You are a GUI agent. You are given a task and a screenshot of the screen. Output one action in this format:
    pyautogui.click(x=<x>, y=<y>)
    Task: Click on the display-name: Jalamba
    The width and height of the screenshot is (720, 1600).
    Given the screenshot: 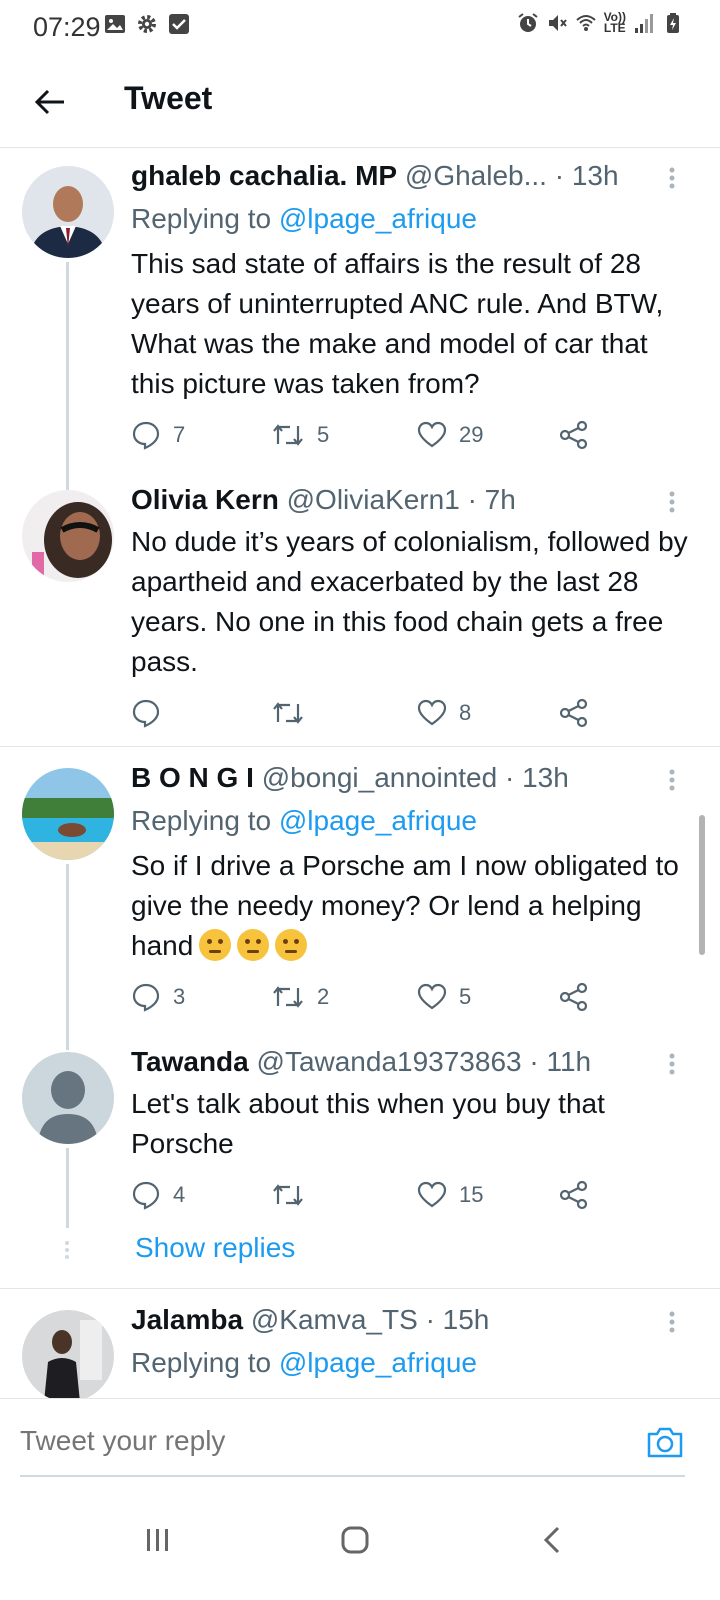 What is the action you would take?
    pyautogui.click(x=187, y=1319)
    